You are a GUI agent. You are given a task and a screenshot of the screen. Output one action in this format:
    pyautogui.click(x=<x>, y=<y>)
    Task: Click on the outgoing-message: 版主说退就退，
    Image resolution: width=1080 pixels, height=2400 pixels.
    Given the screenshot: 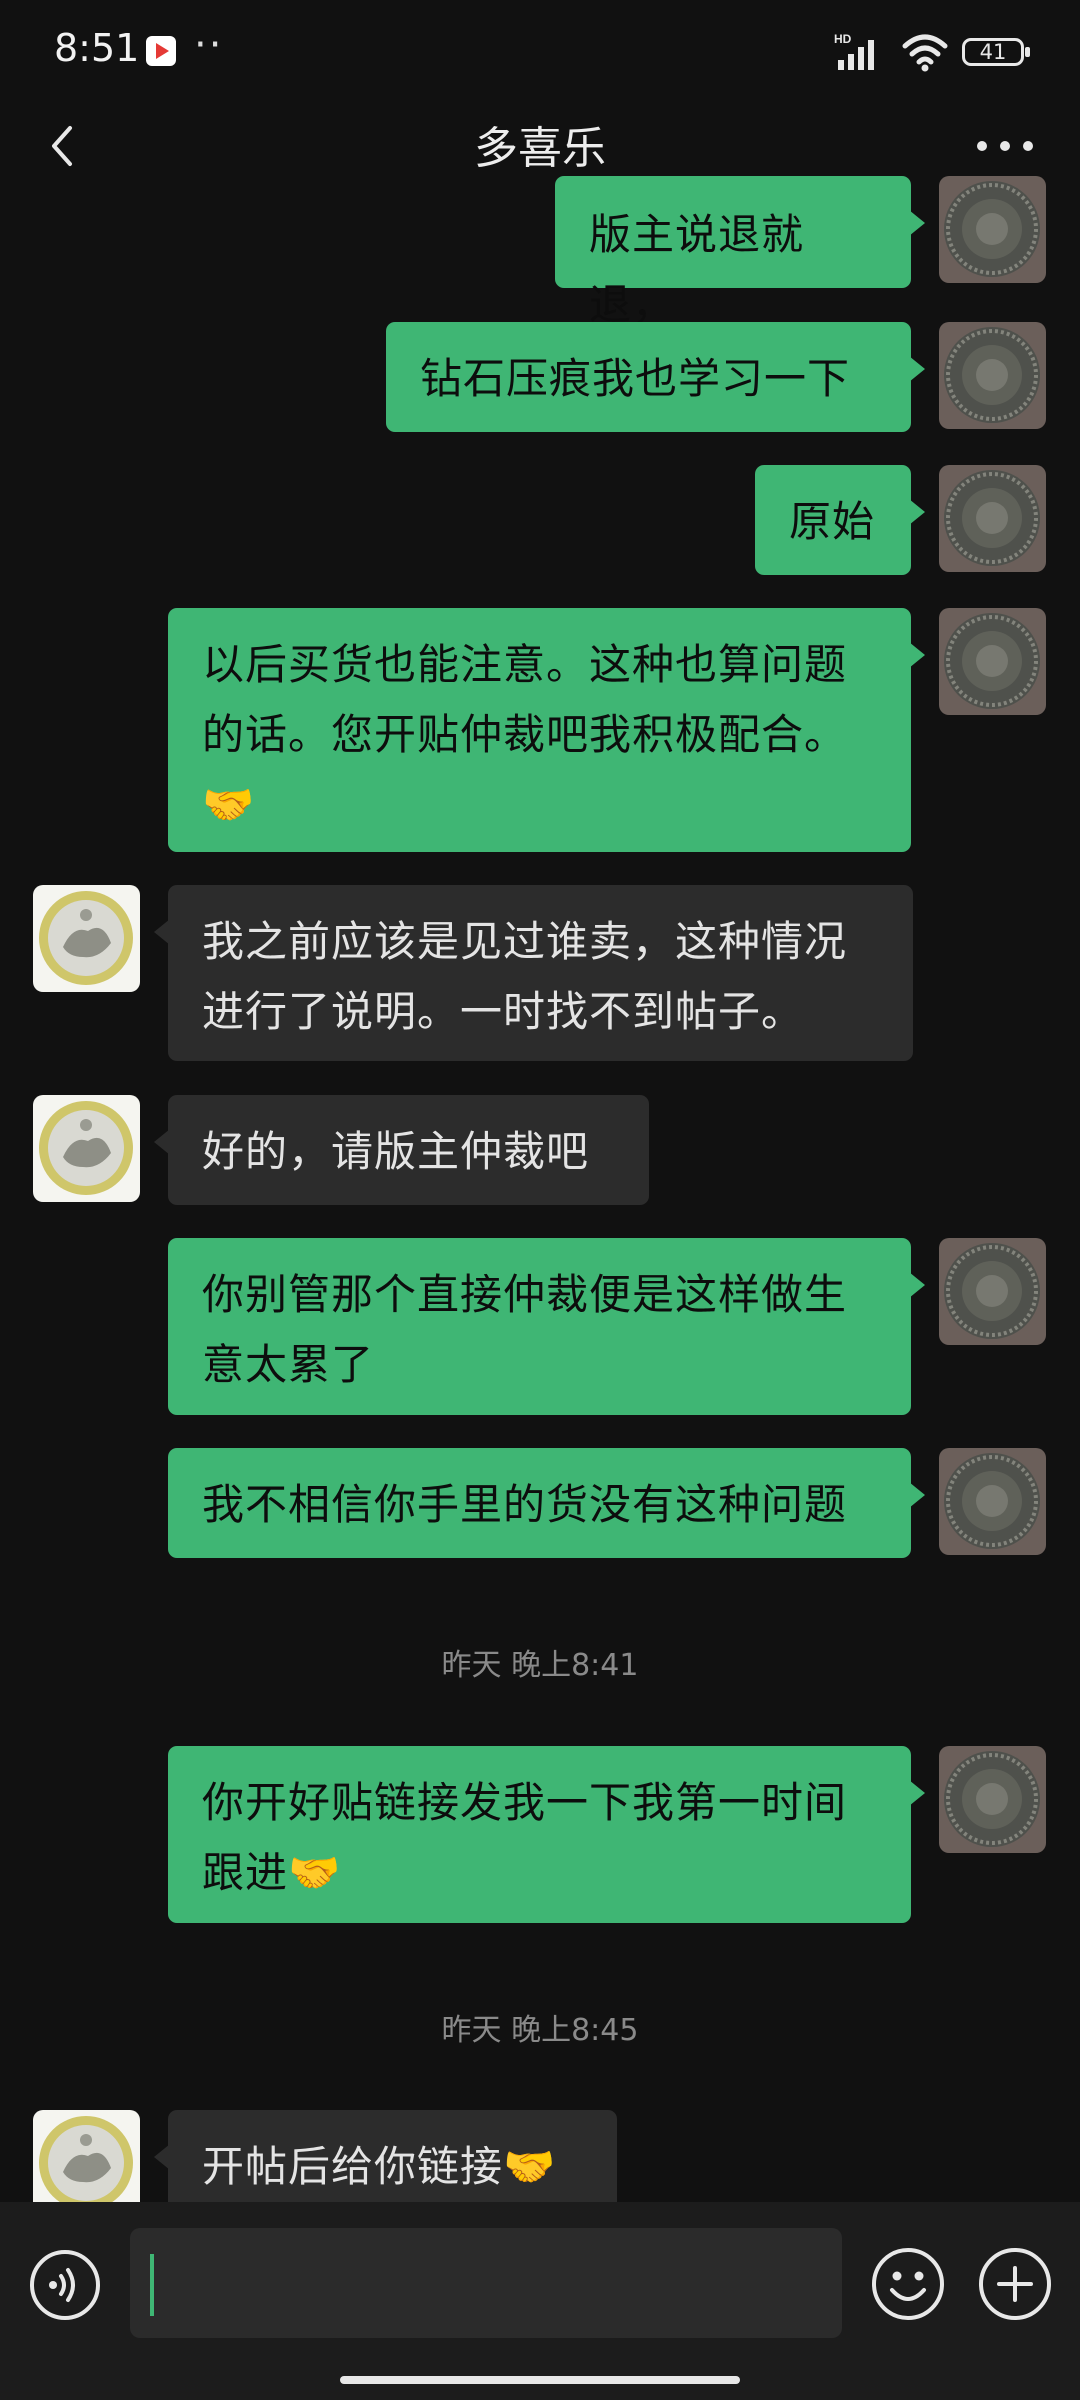 What is the action you would take?
    pyautogui.click(x=740, y=252)
    